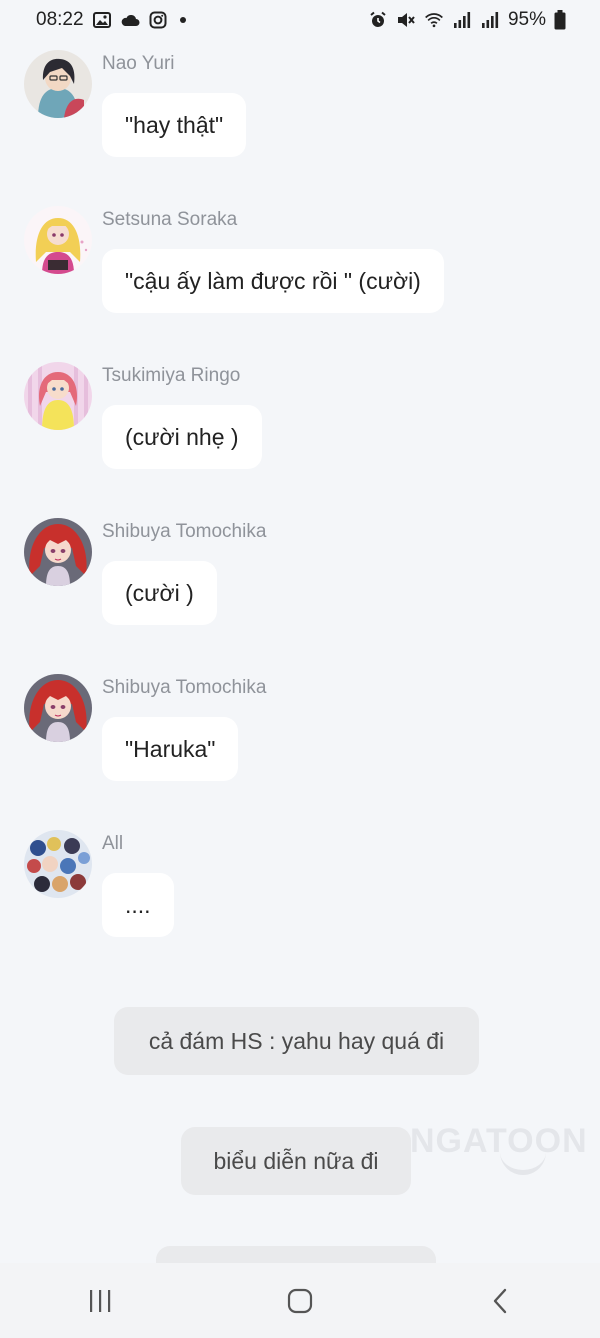 The height and width of the screenshot is (1338, 600). What do you see at coordinates (170, 749) in the screenshot?
I see `message-bubble: "Haruka"` at bounding box center [170, 749].